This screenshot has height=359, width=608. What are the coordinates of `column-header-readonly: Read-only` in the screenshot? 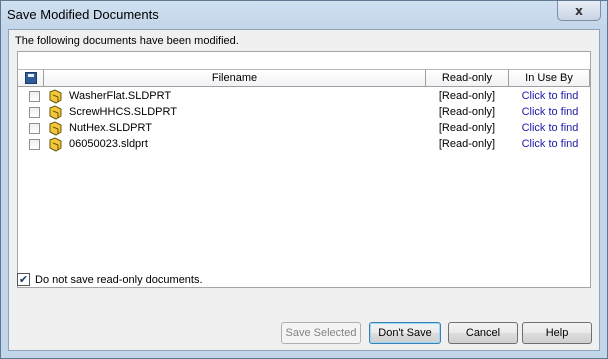 It's located at (467, 78).